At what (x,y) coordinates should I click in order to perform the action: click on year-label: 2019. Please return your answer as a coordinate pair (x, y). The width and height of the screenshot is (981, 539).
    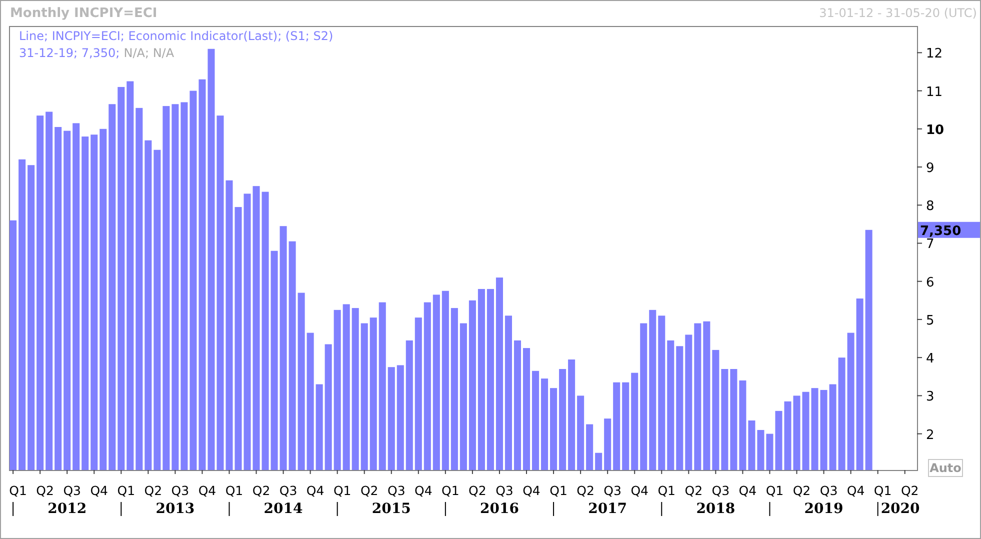
    Looking at the image, I should click on (824, 509).